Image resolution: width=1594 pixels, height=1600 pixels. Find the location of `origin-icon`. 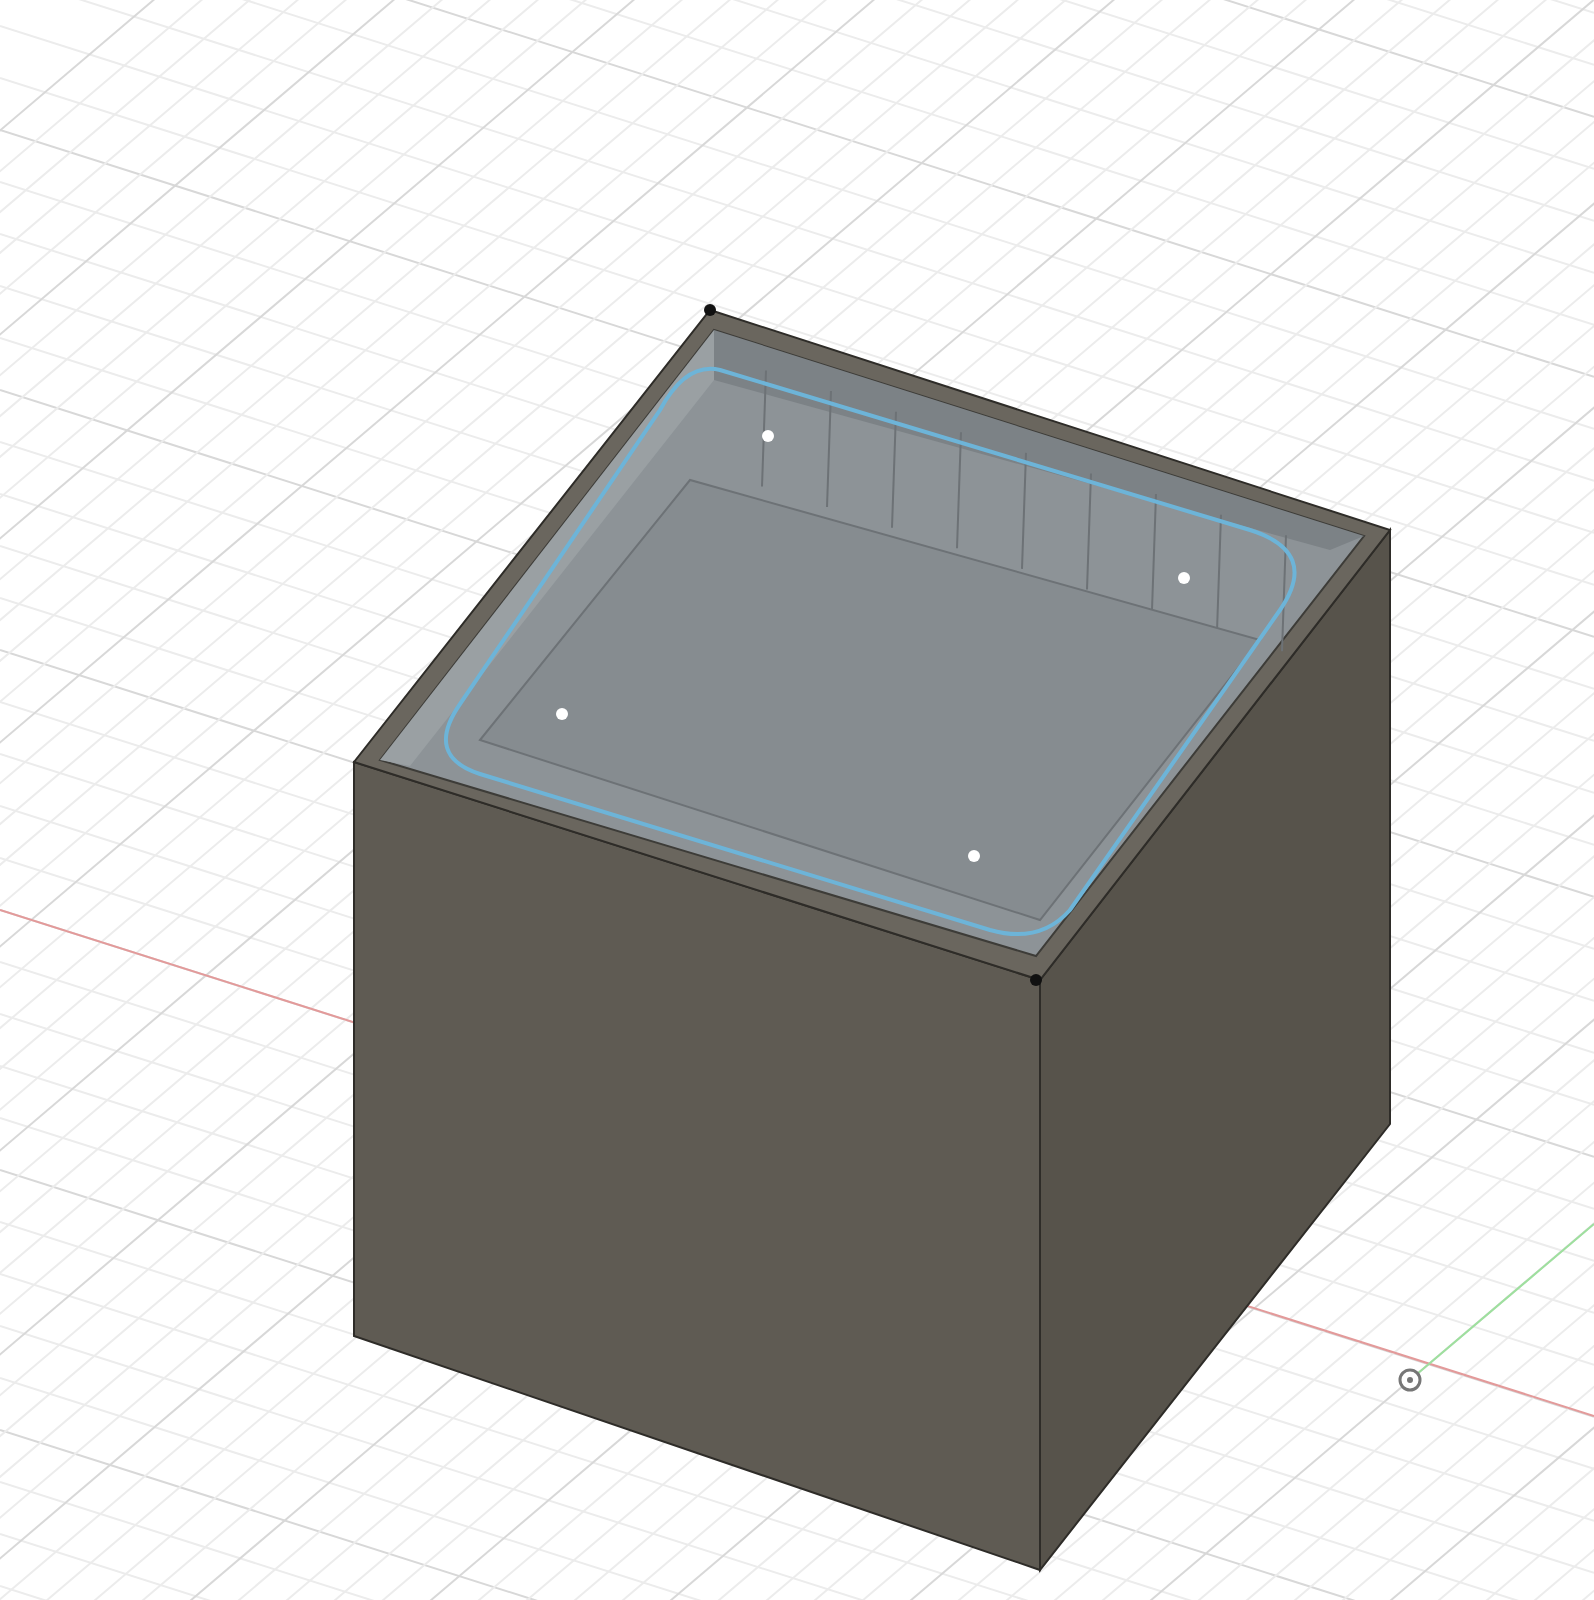

origin-icon is located at coordinates (1410, 1380).